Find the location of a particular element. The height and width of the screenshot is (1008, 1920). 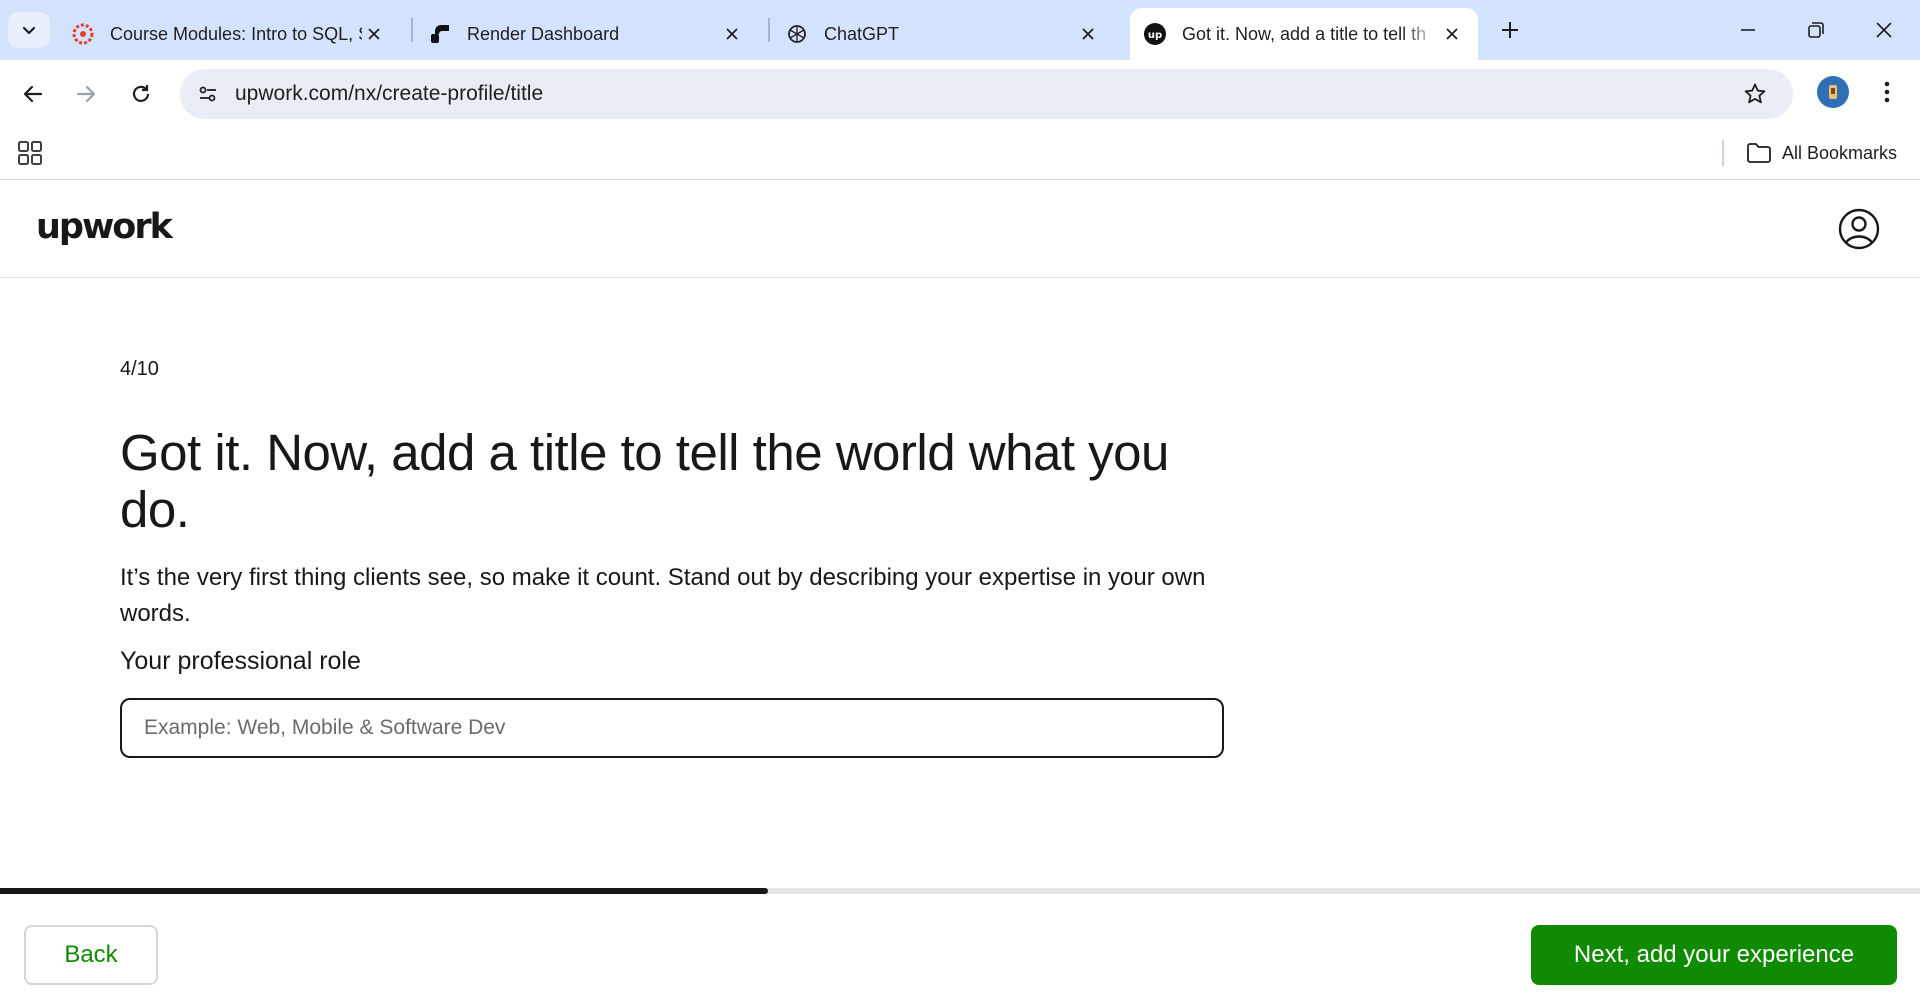

svg-text: up is located at coordinates (1155, 35).